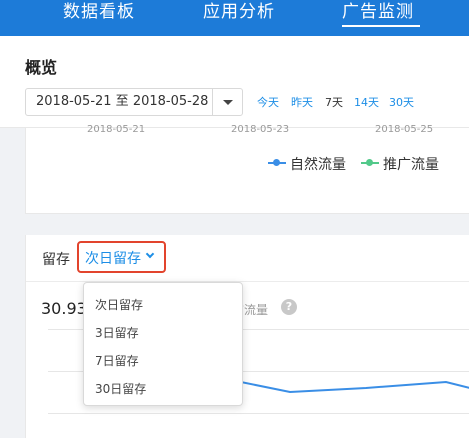 The image size is (469, 438). I want to click on top-navigation: 数据看板 应用分析 广告监测, so click(234, 18).